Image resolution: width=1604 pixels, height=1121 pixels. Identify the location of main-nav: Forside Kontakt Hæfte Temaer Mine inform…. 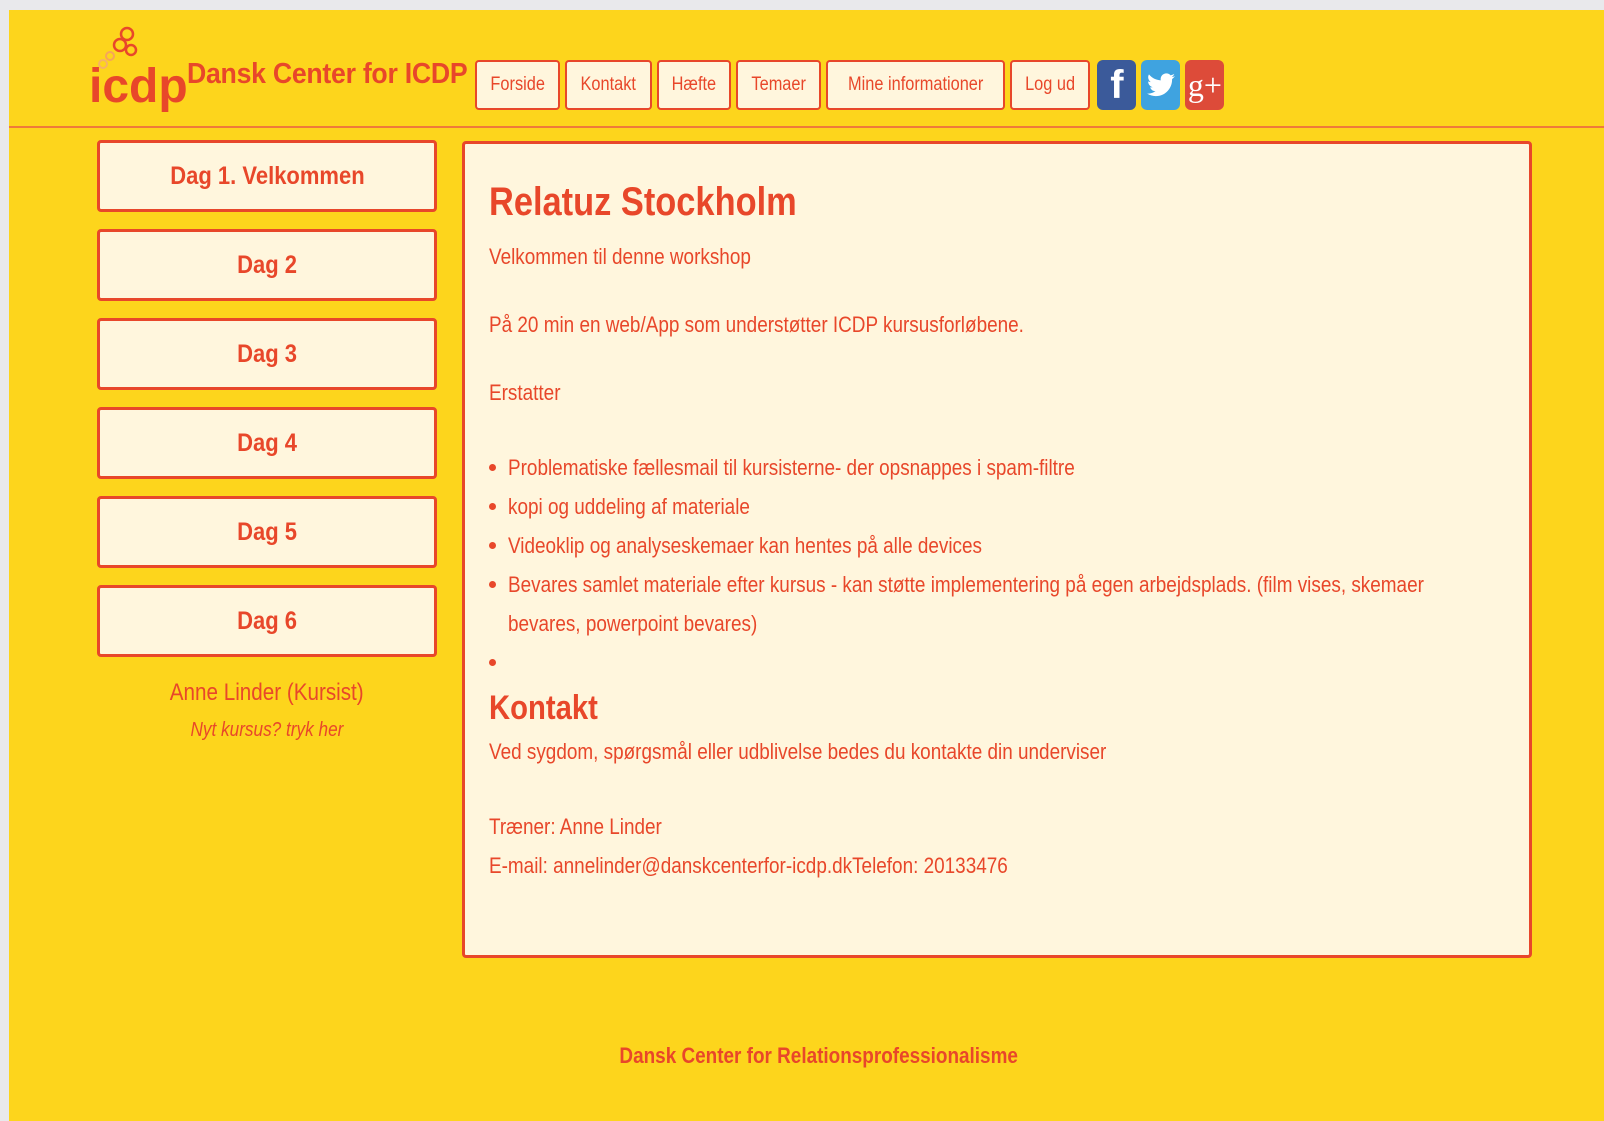
(850, 85).